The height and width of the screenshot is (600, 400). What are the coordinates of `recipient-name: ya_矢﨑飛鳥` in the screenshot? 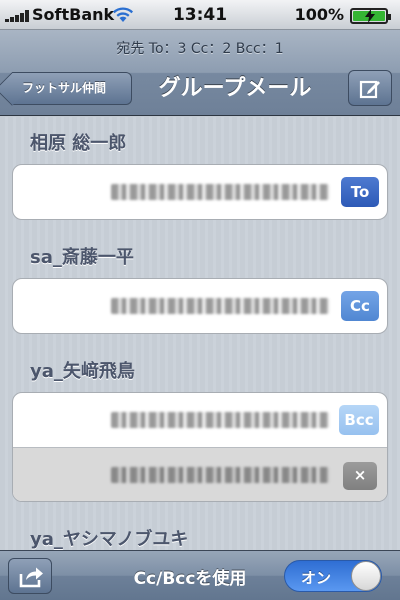 It's located at (82, 371).